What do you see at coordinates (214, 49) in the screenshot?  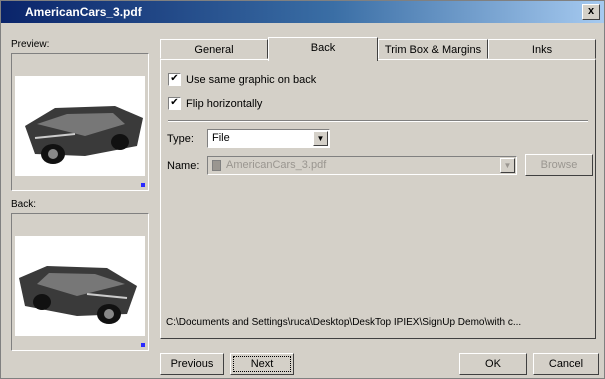 I see `tab-general: General` at bounding box center [214, 49].